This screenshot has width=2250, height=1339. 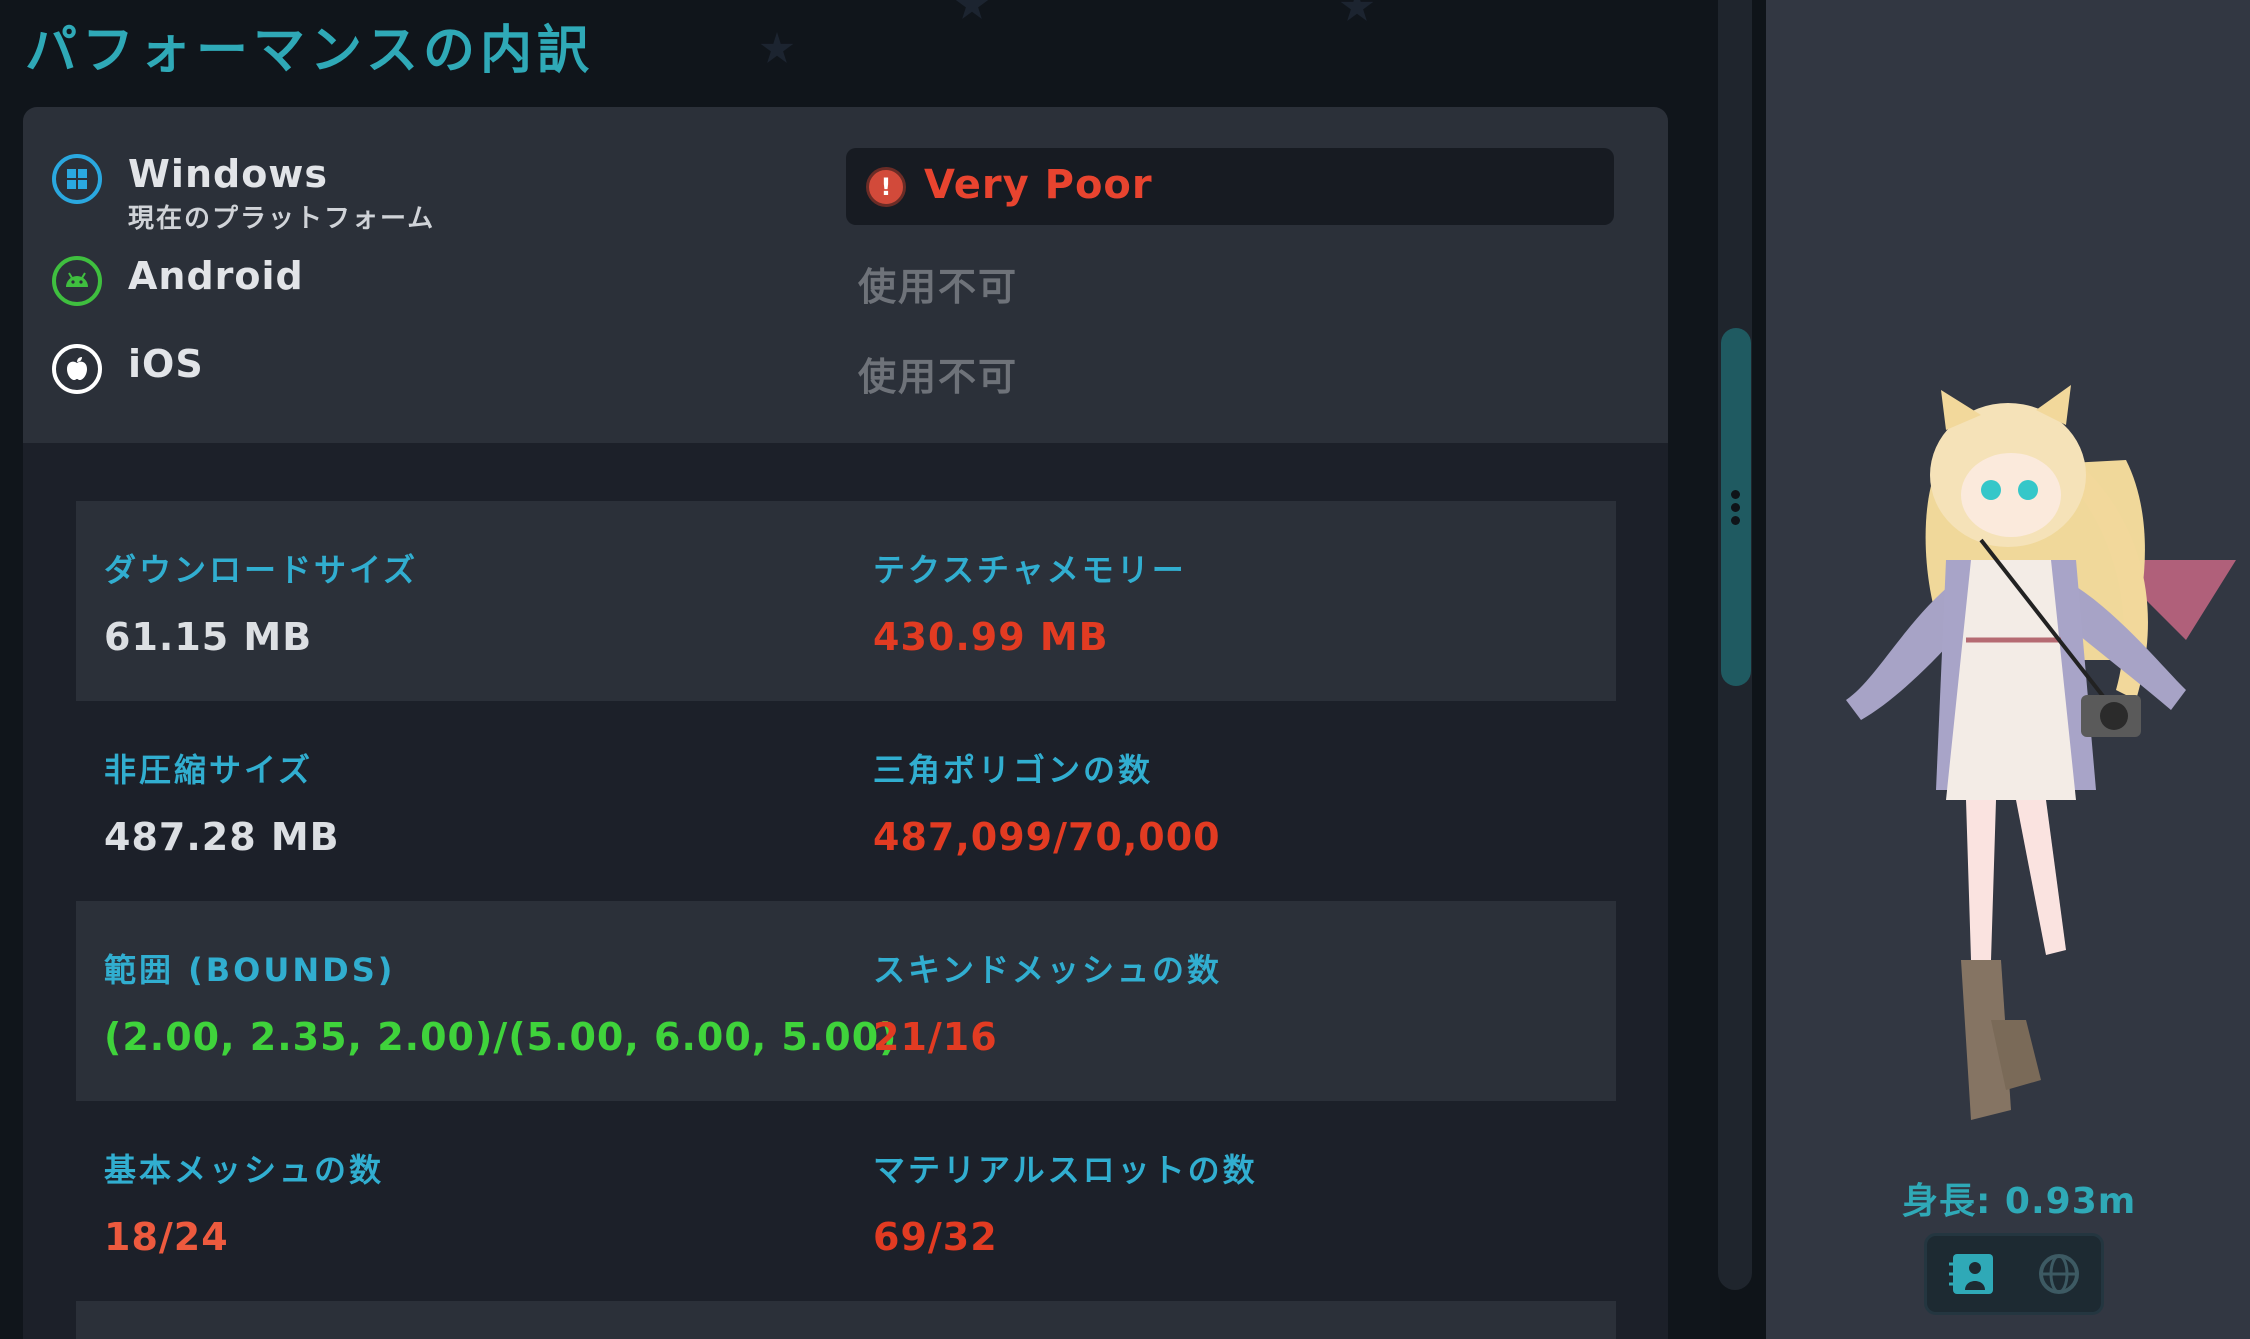 I want to click on download-size-value: 61.15 MB, so click(x=208, y=637).